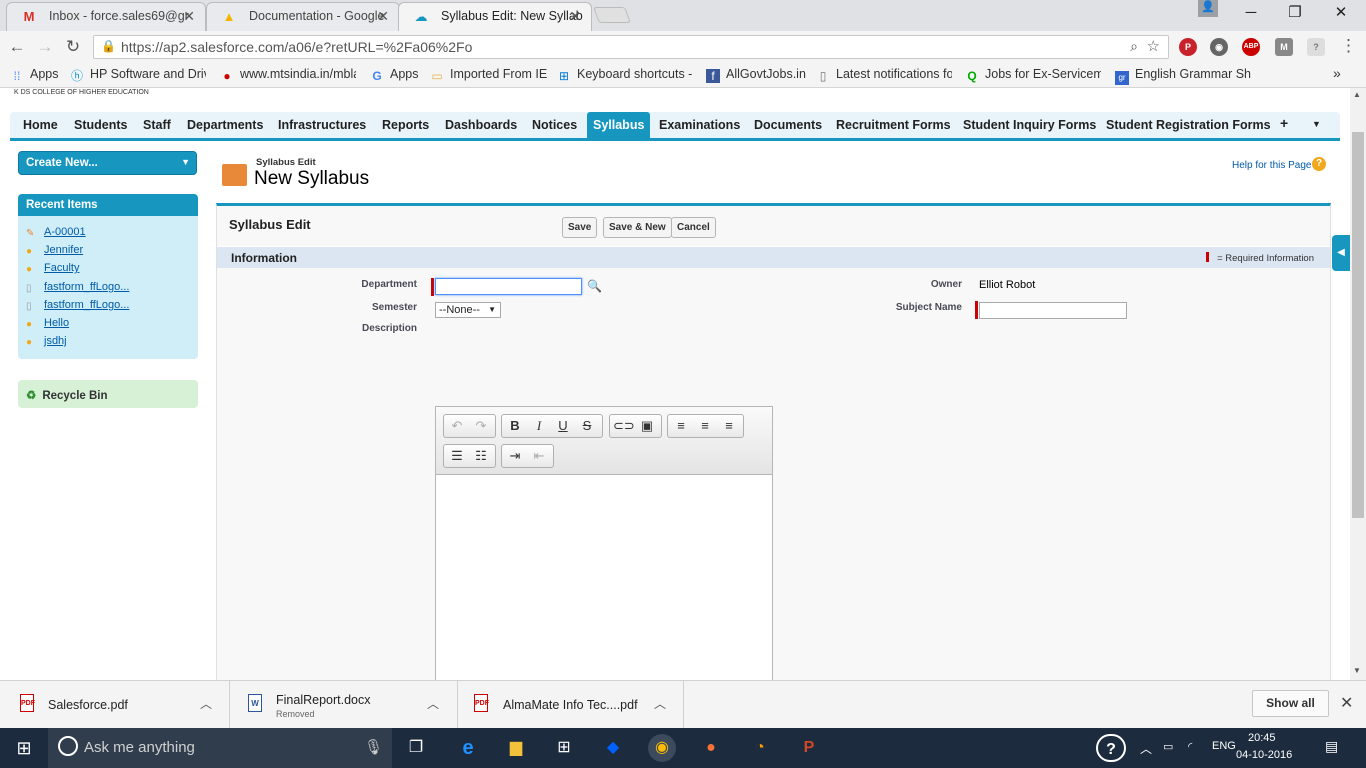  I want to click on bold-icon: B, so click(515, 426).